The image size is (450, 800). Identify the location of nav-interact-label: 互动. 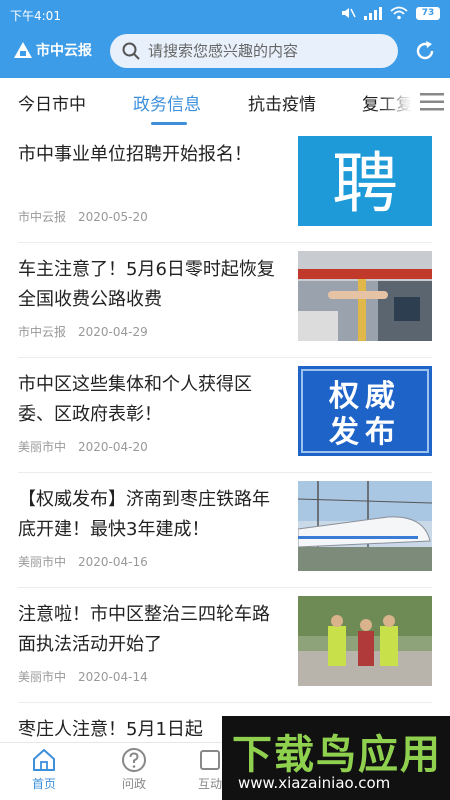
(209, 784).